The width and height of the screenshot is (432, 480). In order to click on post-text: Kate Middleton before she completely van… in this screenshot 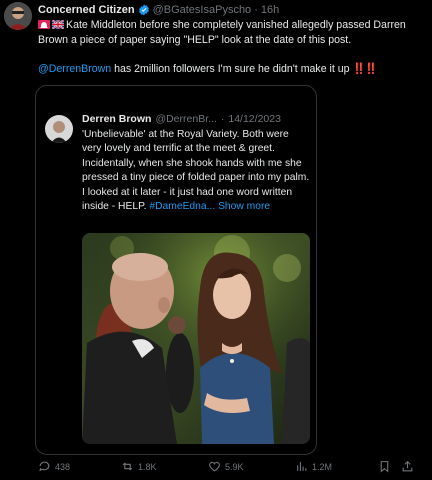, I will do `click(230, 47)`.